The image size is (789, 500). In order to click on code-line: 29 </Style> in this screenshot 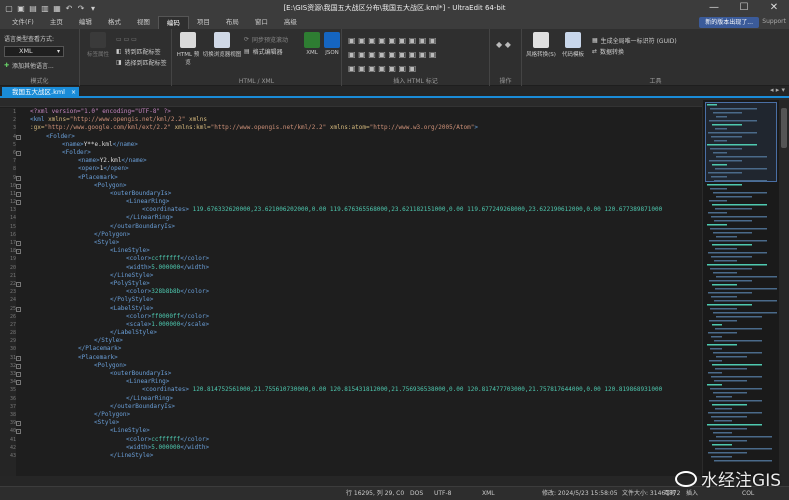, I will do `click(356, 341)`.